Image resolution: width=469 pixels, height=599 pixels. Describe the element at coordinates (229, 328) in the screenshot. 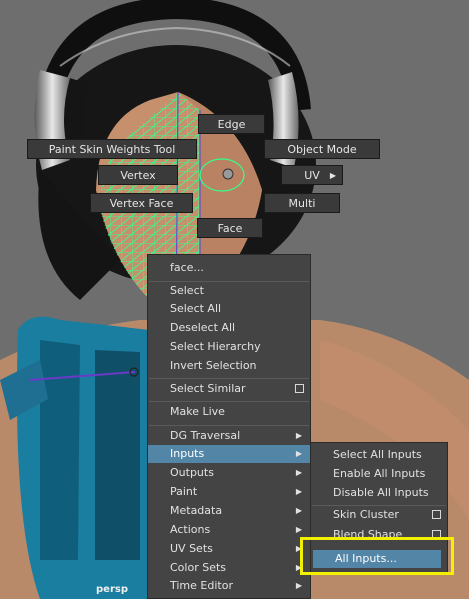

I see `menu-item-deselect-all: Deselect All` at that location.